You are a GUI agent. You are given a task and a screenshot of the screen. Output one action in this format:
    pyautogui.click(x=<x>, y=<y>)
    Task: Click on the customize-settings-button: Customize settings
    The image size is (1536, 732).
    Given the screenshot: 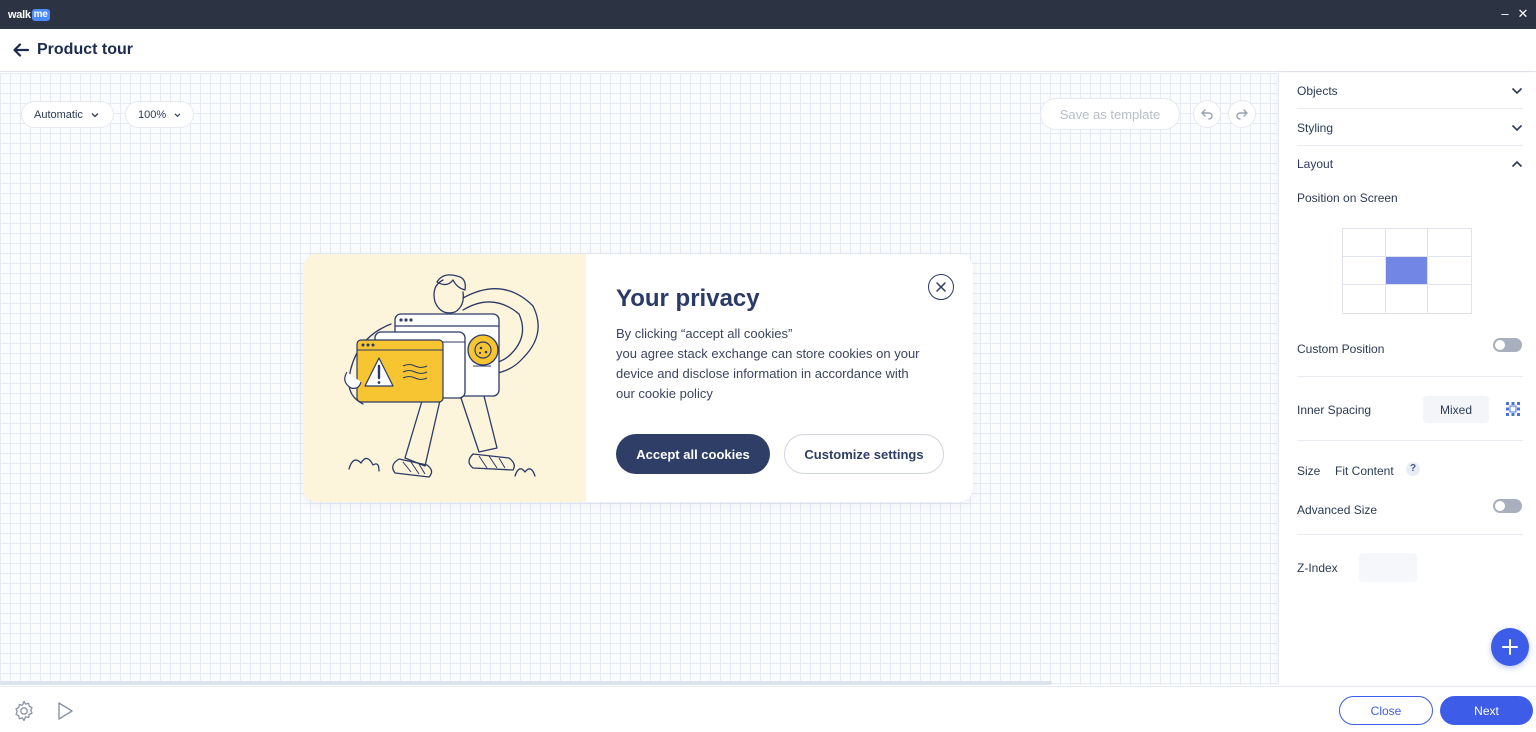 What is the action you would take?
    pyautogui.click(x=864, y=454)
    